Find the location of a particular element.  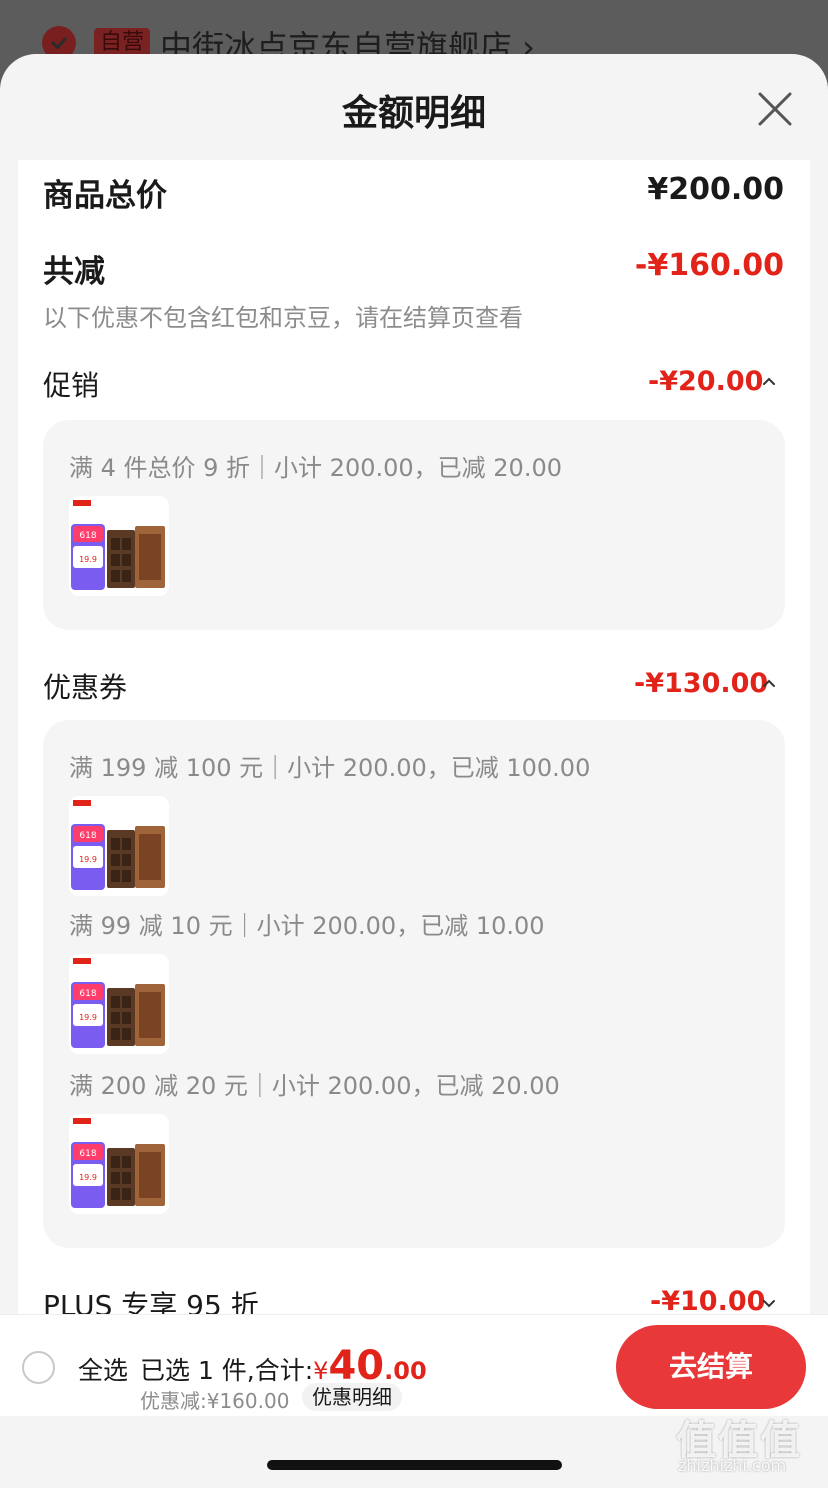

currency-symbol: ¥ is located at coordinates (321, 1371).